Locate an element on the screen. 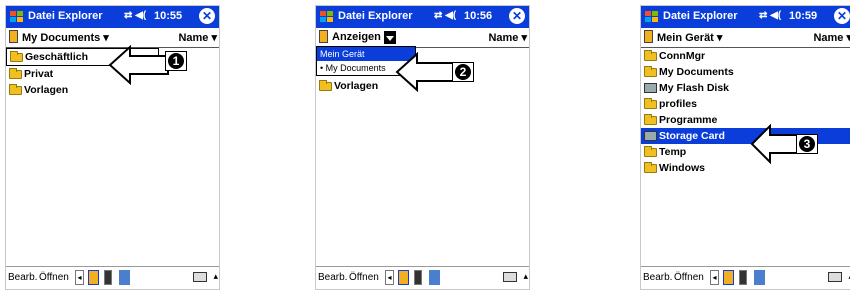 This screenshot has width=850, height=295. storage-card-icon is located at coordinates (650, 136).